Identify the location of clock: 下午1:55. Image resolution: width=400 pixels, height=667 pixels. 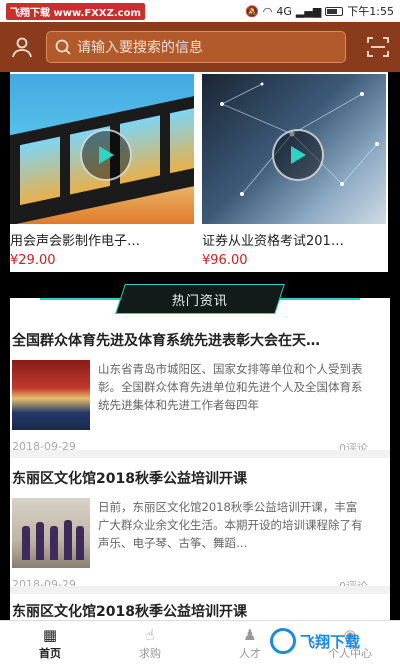
(370, 11).